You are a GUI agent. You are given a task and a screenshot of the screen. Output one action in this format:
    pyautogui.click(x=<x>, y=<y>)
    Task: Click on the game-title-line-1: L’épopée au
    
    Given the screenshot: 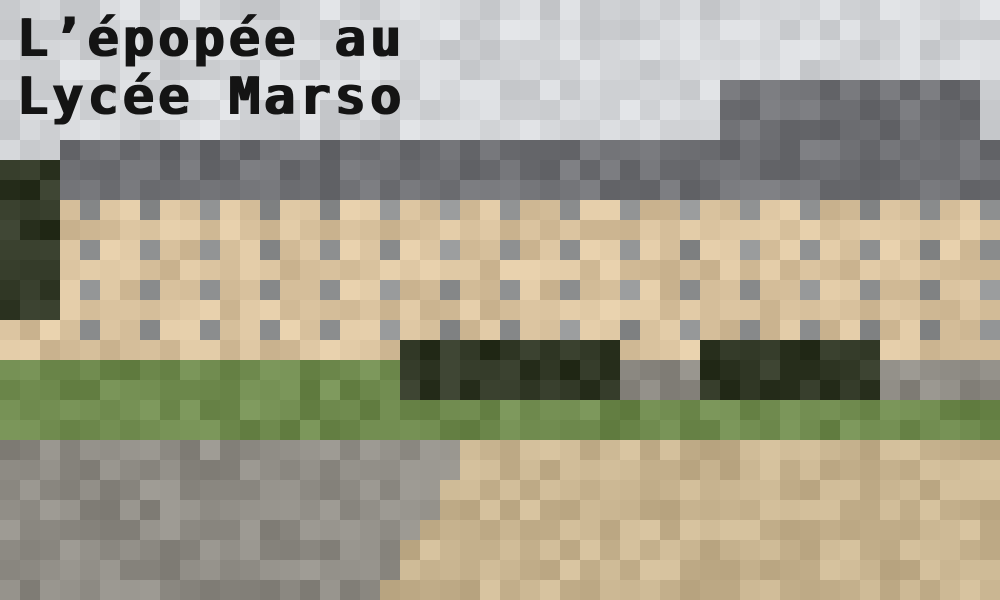 What is the action you would take?
    pyautogui.click(x=210, y=39)
    